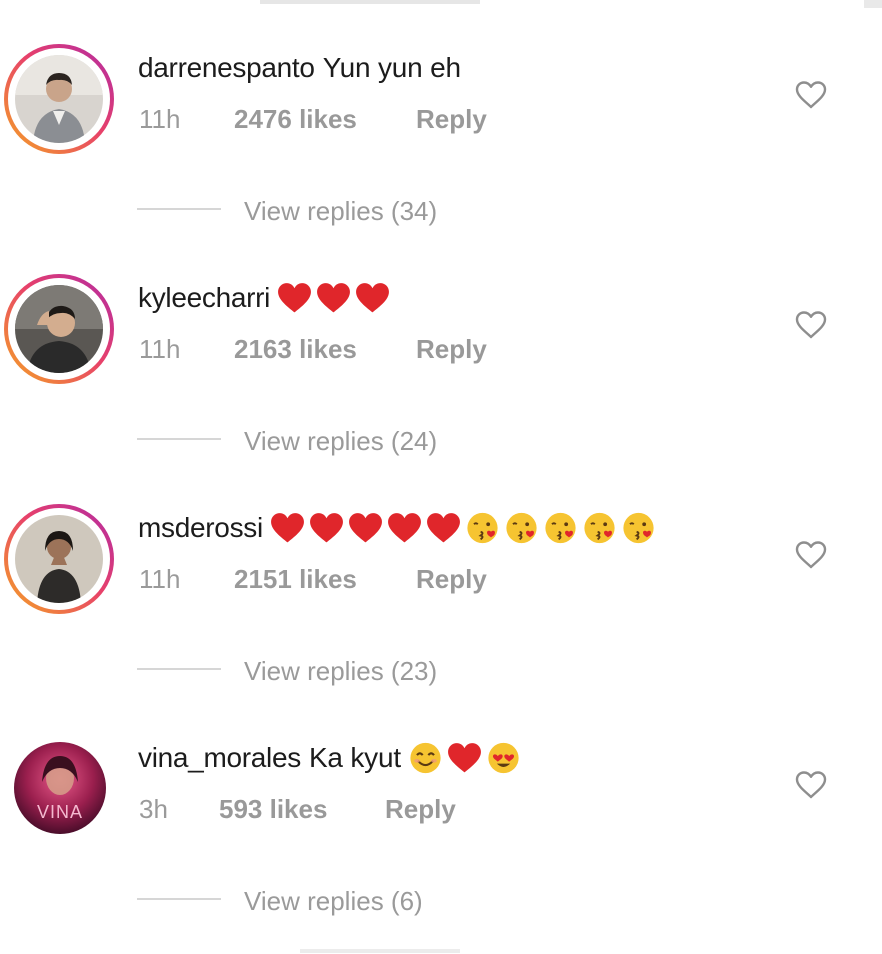 The image size is (882, 954). I want to click on comment-line: darrenespanto Yun yun eh, so click(299, 68).